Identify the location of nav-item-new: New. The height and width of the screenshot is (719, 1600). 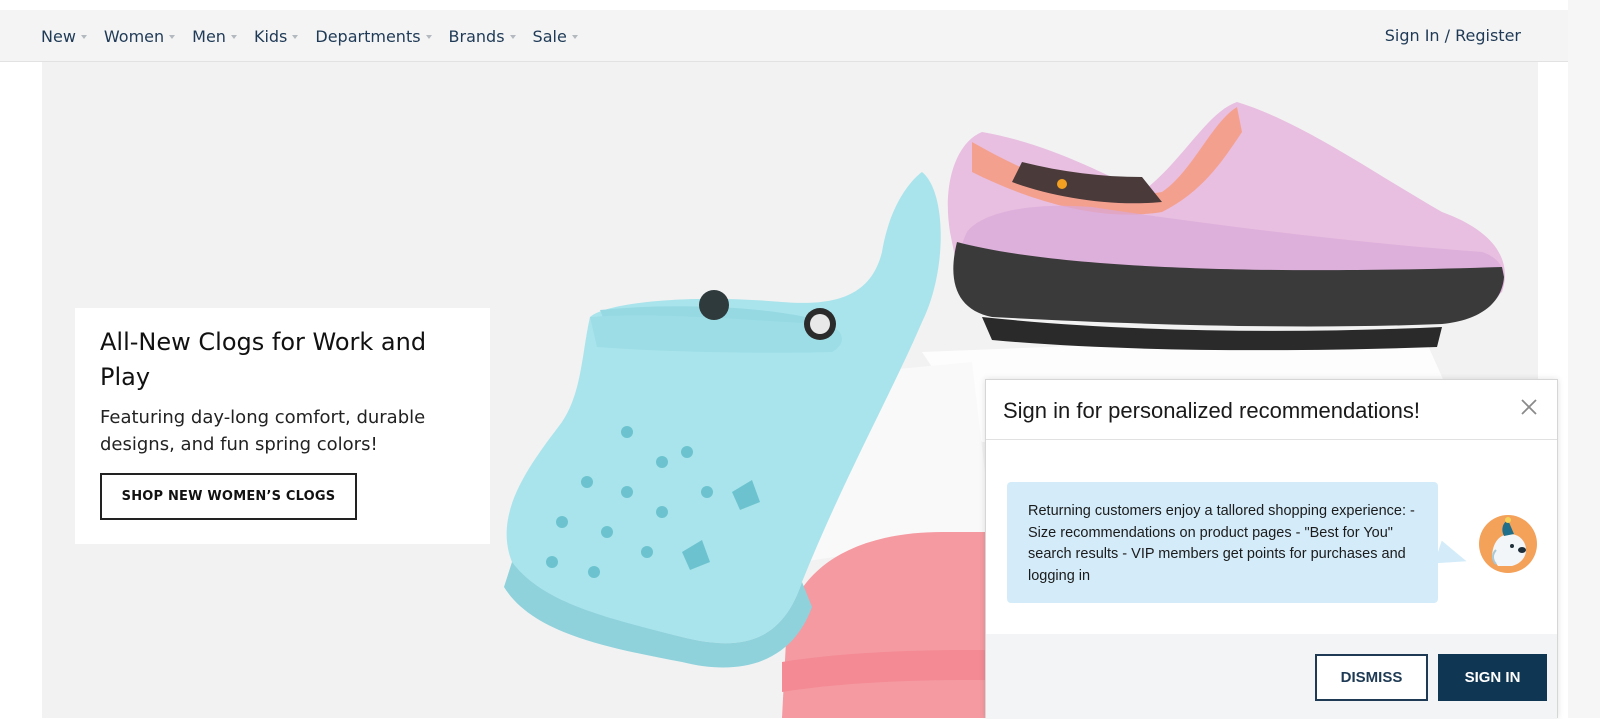
(64, 36).